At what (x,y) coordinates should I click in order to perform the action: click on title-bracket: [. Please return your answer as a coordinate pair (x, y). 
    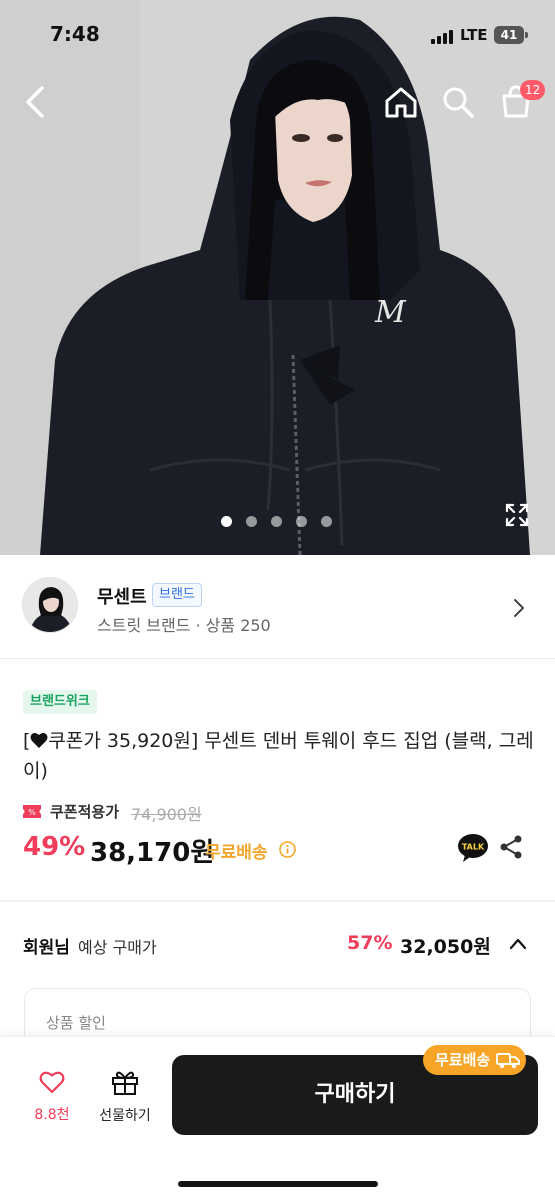
    Looking at the image, I should click on (27, 741).